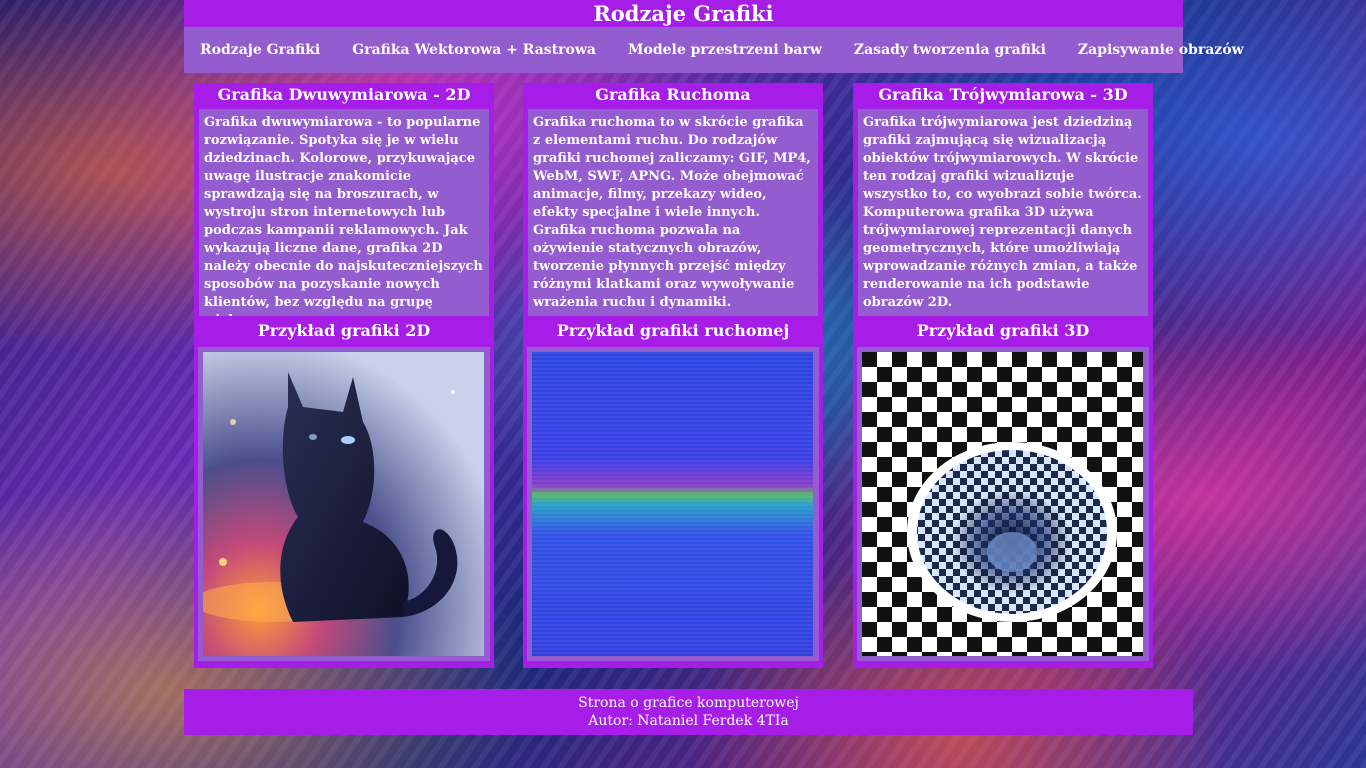 The image size is (1366, 768). I want to click on example-title: Przykład grafiki 2D, so click(344, 330).